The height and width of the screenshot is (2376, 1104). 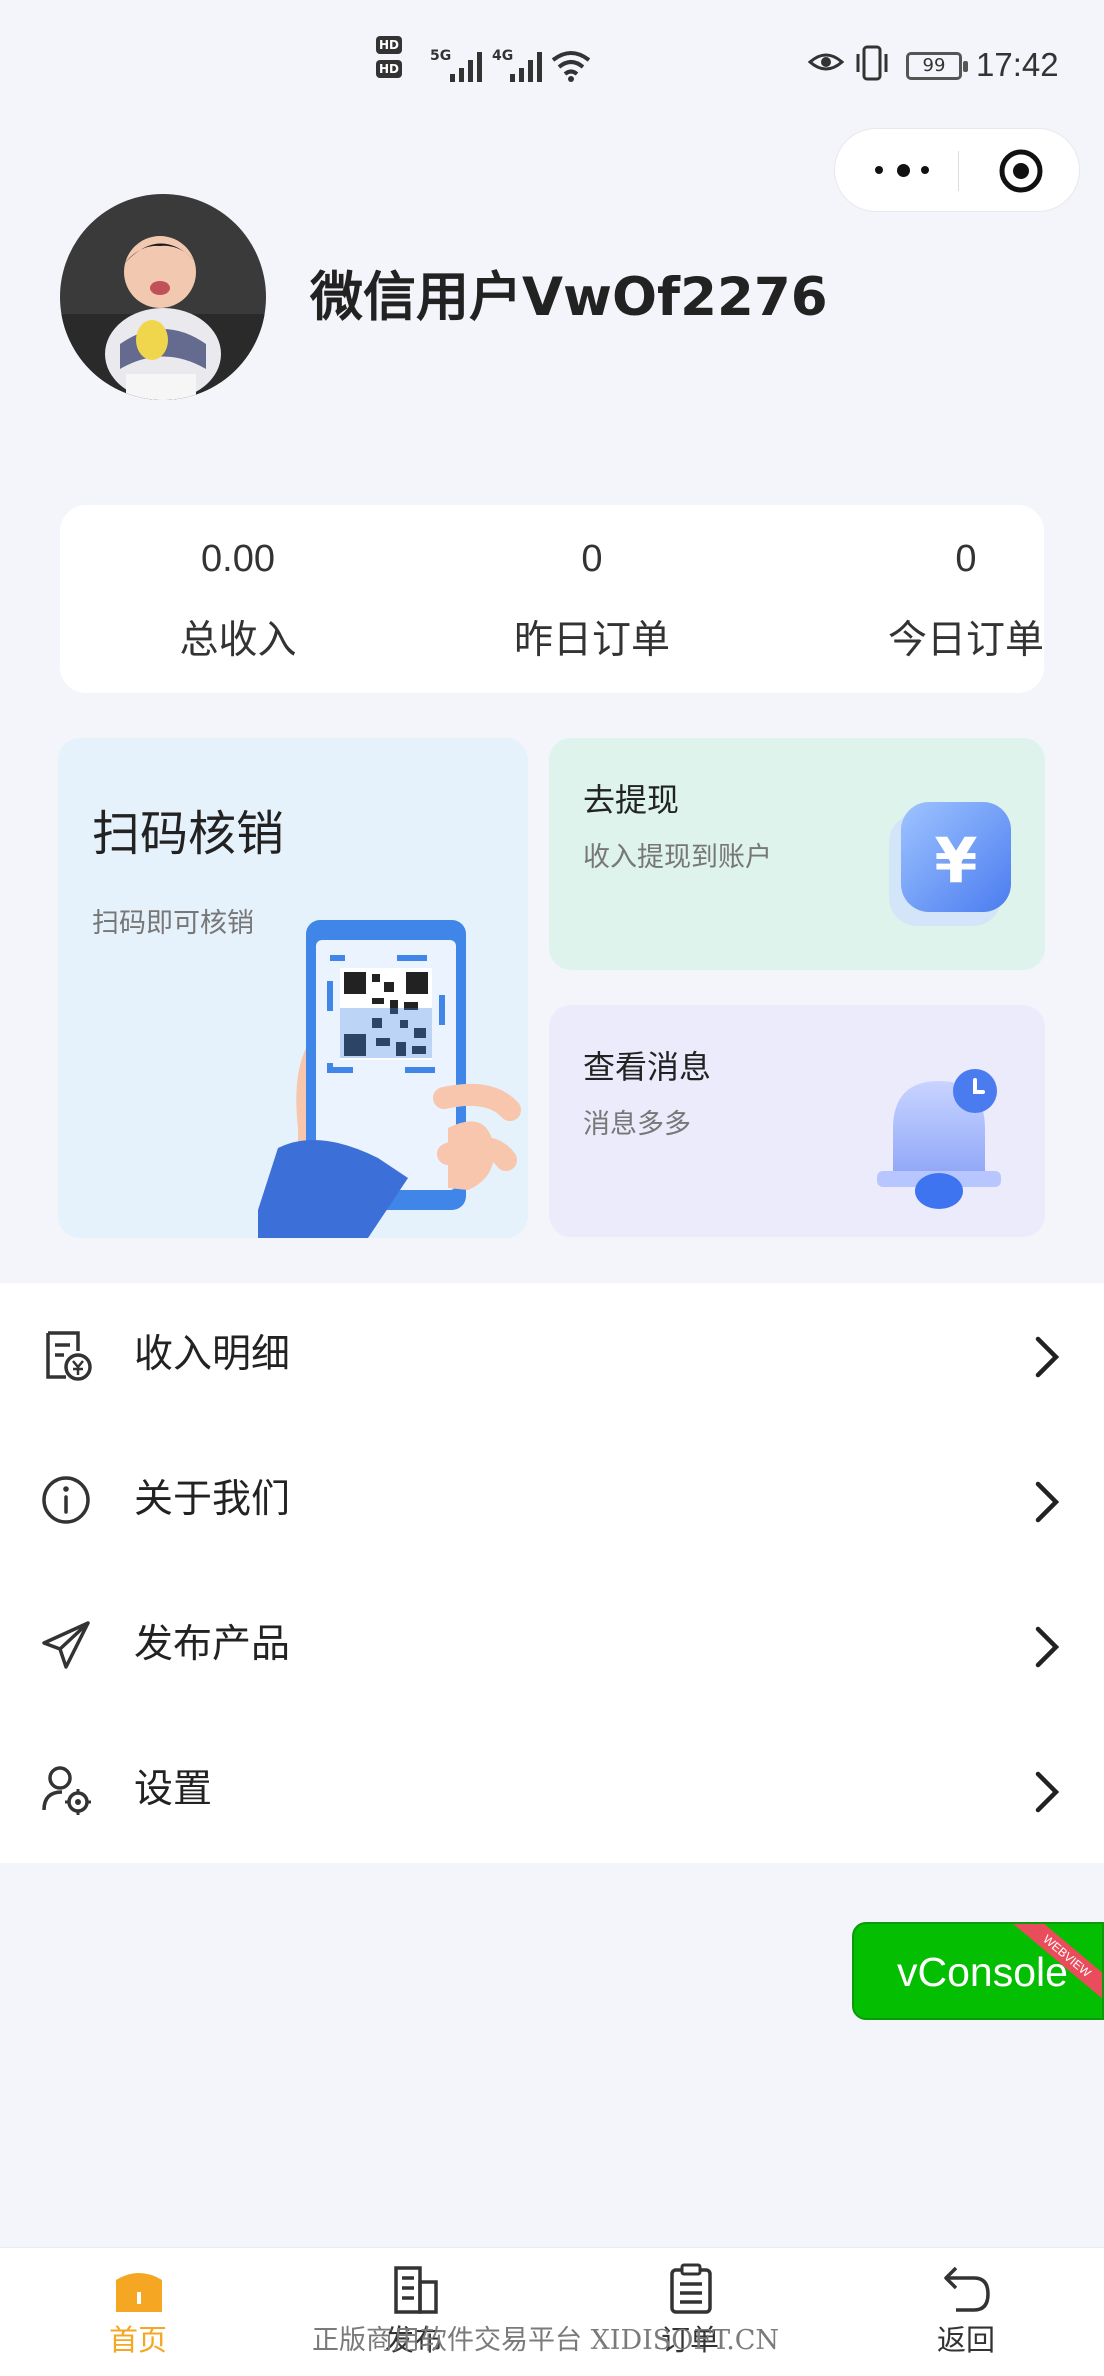 What do you see at coordinates (647, 1067) in the screenshot?
I see `messages-card-title: 查看消息` at bounding box center [647, 1067].